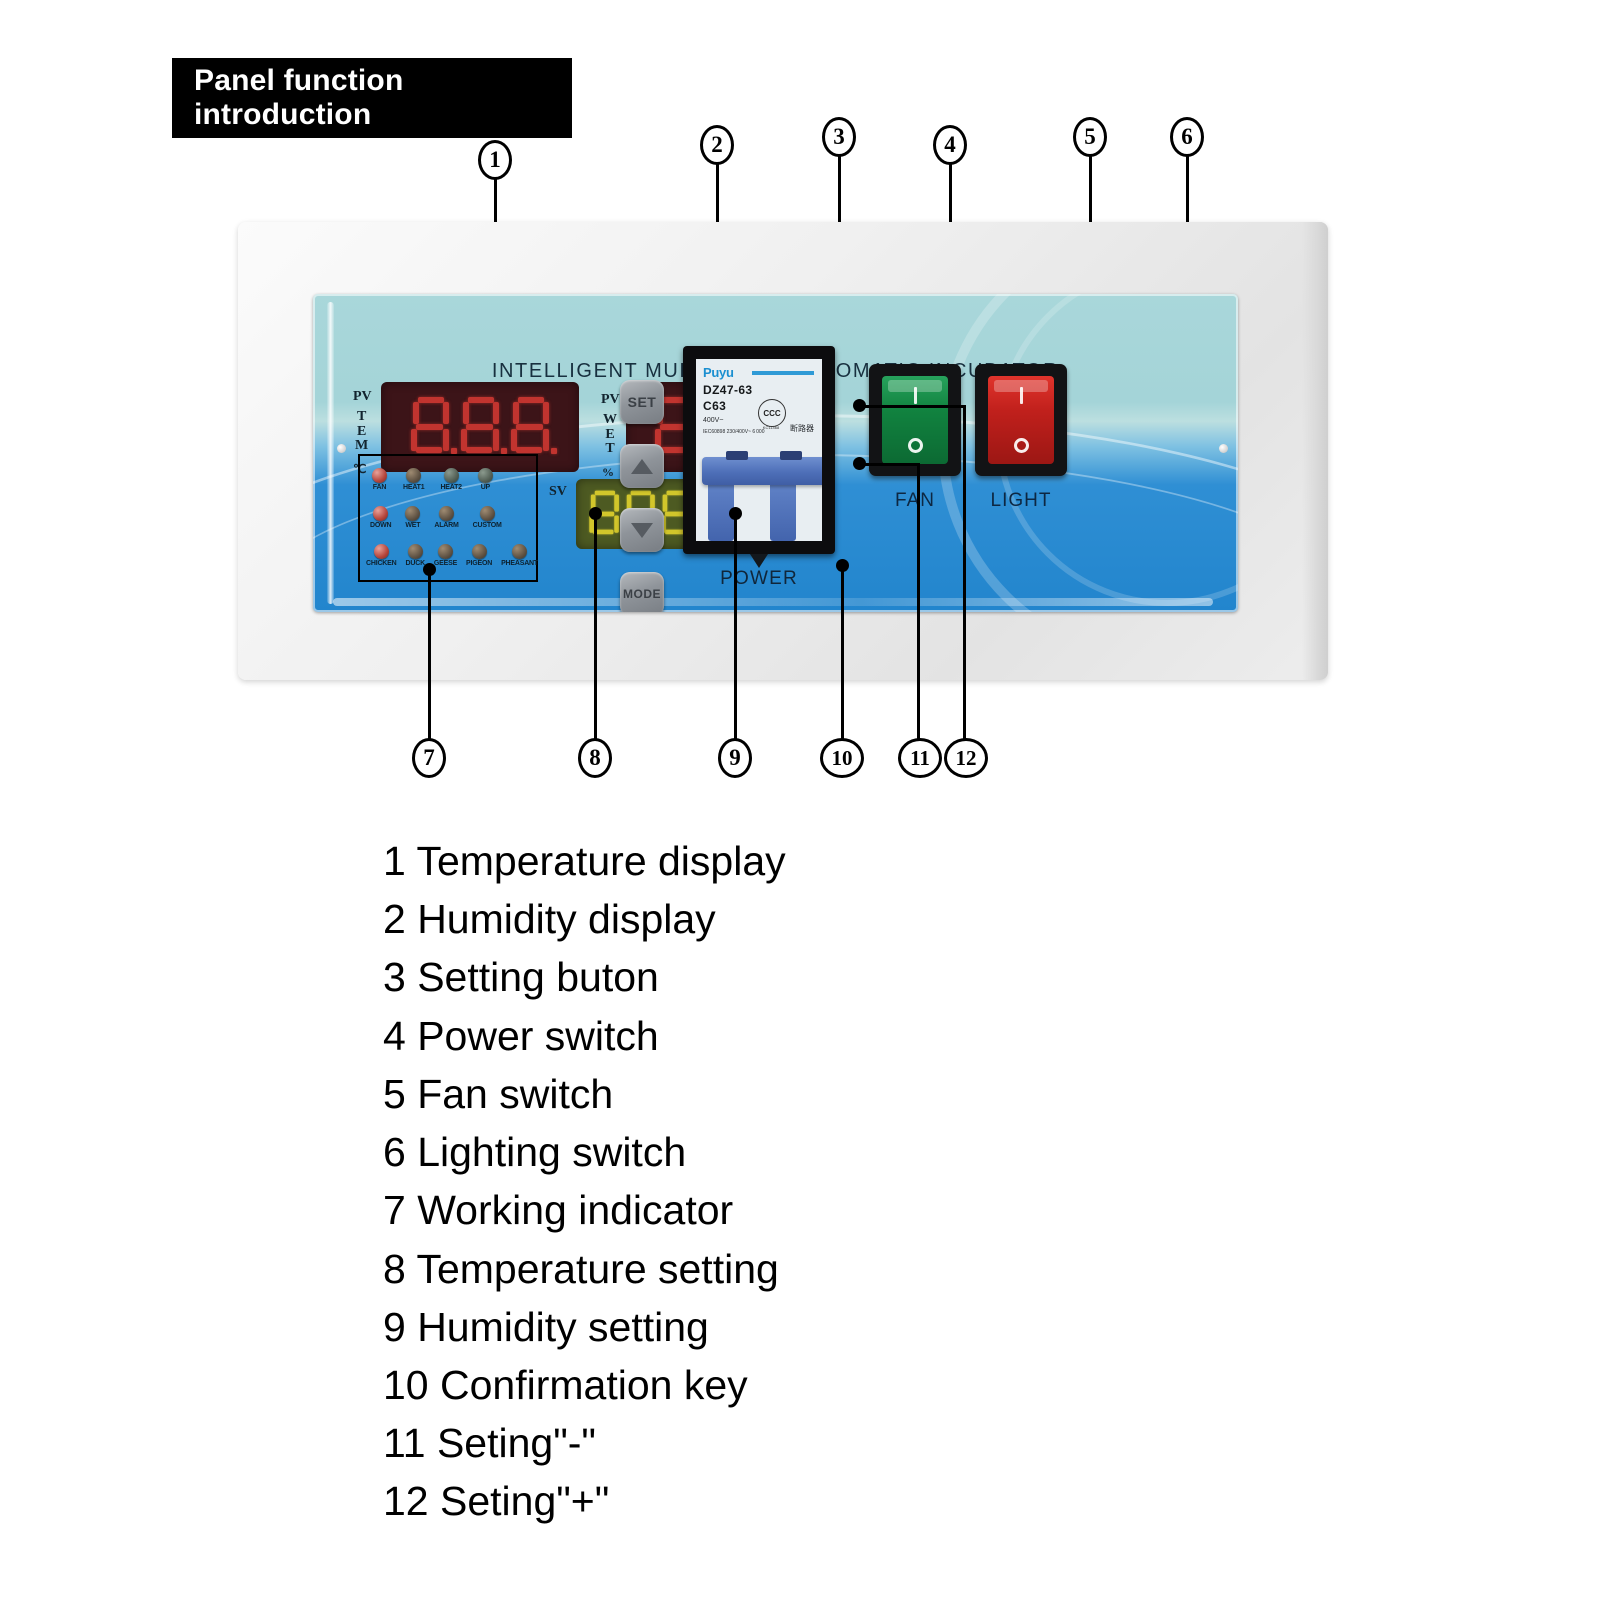 Image resolution: width=1601 pixels, height=1601 pixels. I want to click on mode-button: MODE, so click(642, 592).